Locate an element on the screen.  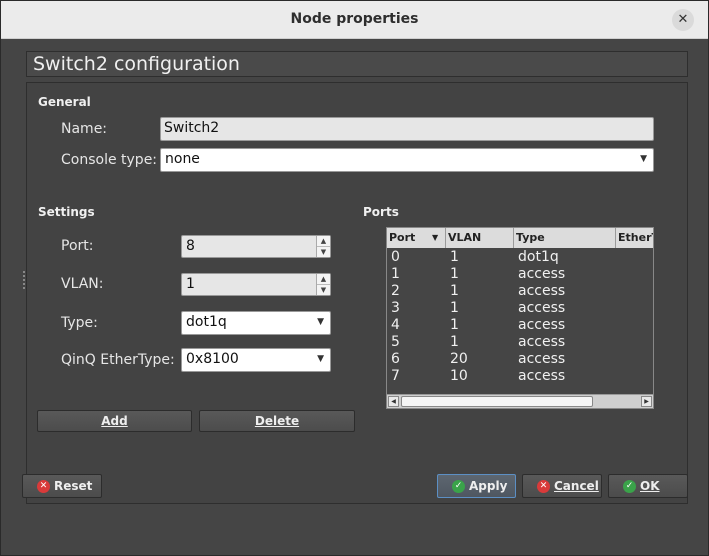
config-header: Switch2 configuration is located at coordinates (357, 64).